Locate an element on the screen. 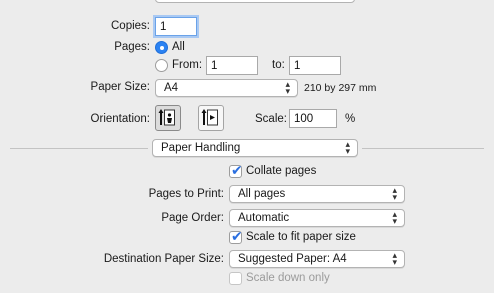 Image resolution: width=494 pixels, height=293 pixels. collate-checkbox: ✔ is located at coordinates (236, 170).